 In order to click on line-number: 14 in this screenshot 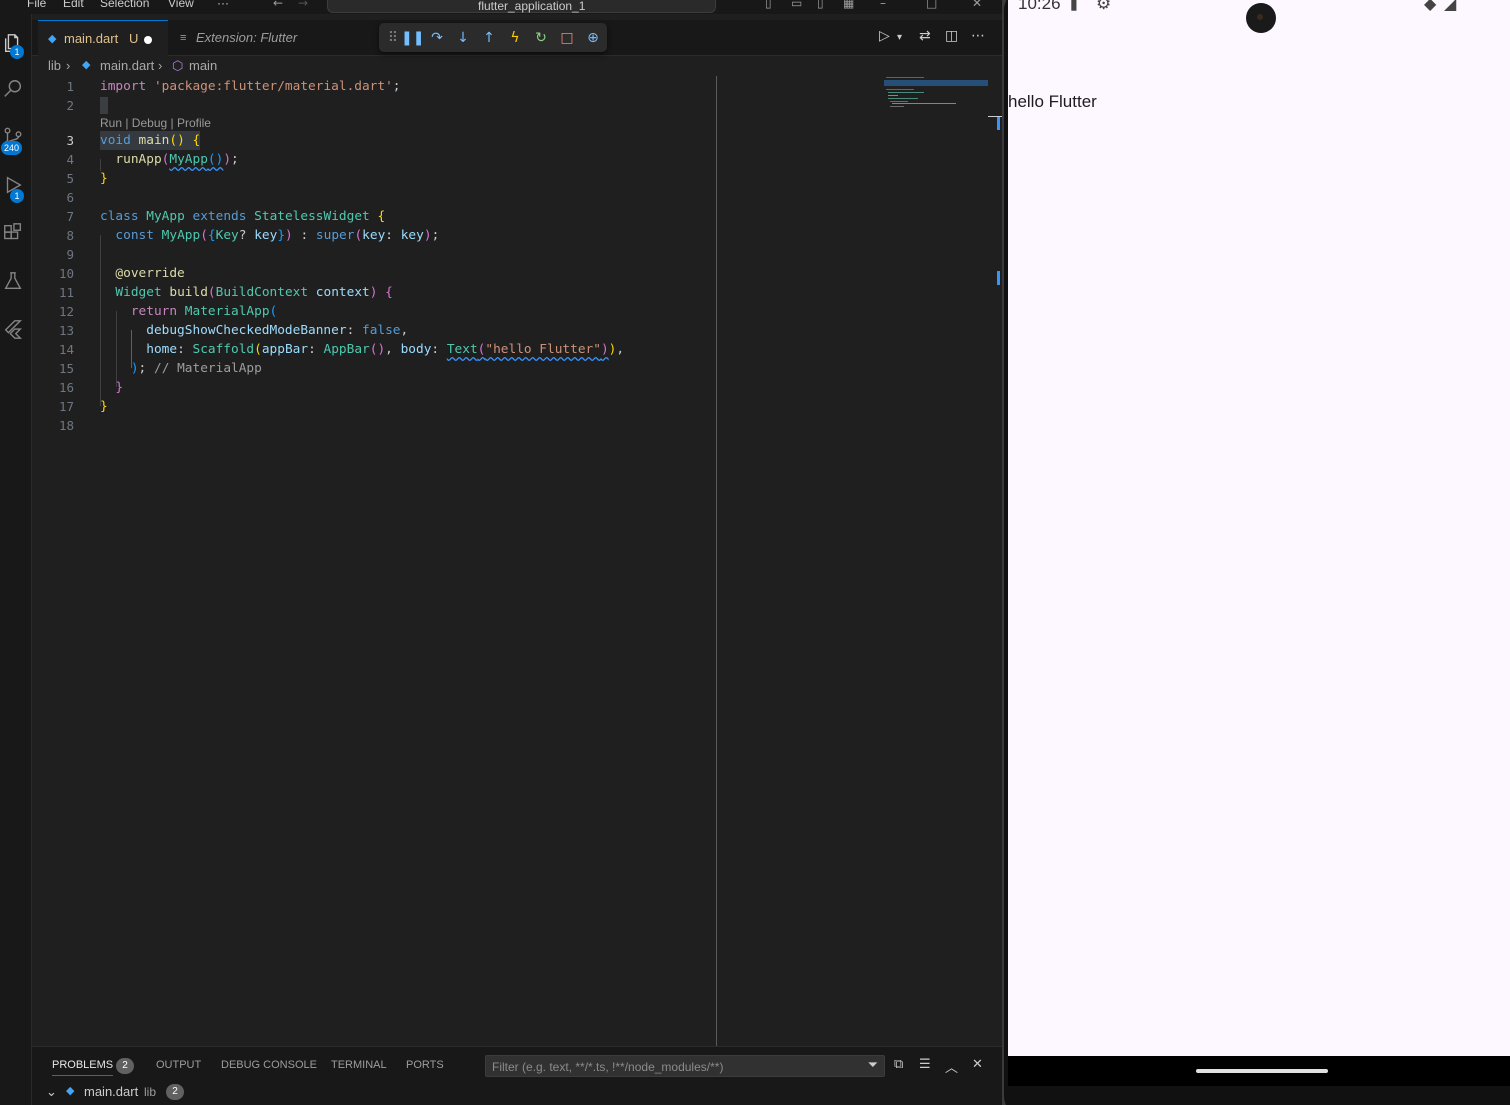, I will do `click(66, 349)`.